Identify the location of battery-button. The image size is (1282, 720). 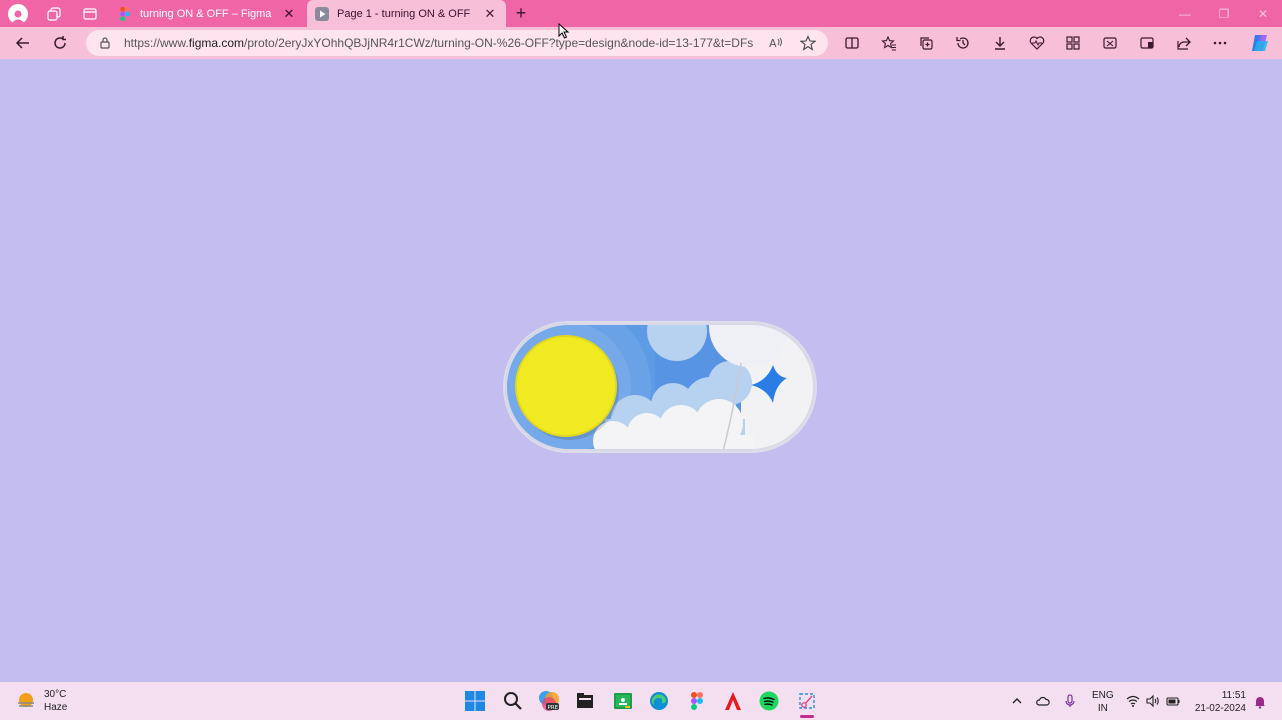
(1173, 701).